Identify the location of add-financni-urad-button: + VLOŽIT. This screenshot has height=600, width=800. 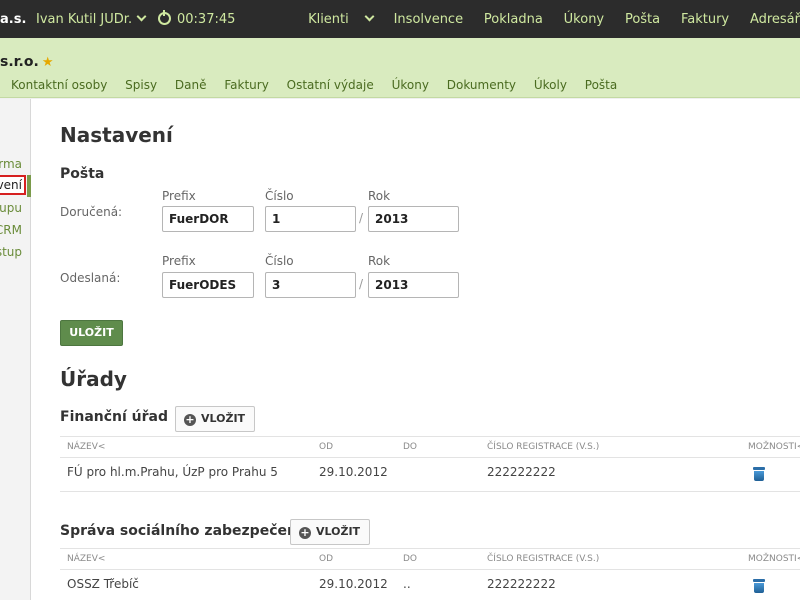
(215, 419).